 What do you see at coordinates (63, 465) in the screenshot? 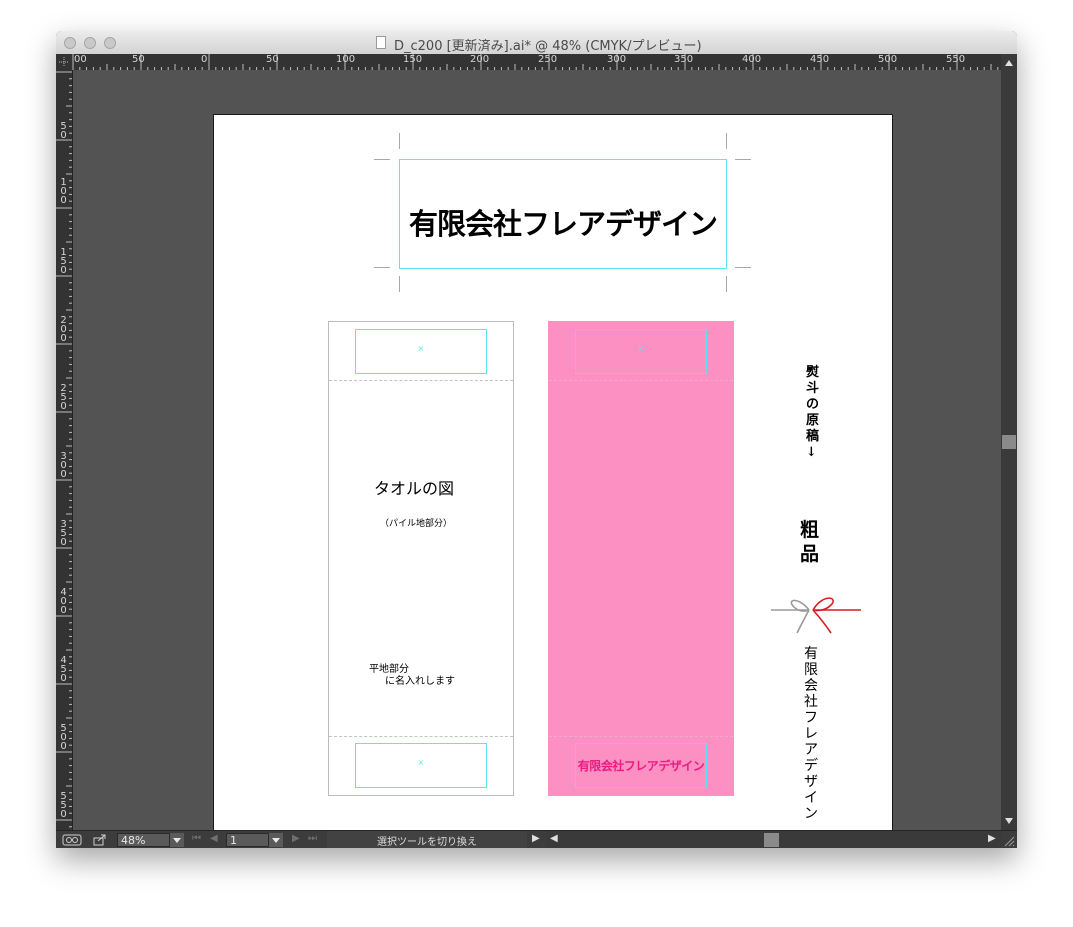
I see `ruler-v-label: 3 0 0` at bounding box center [63, 465].